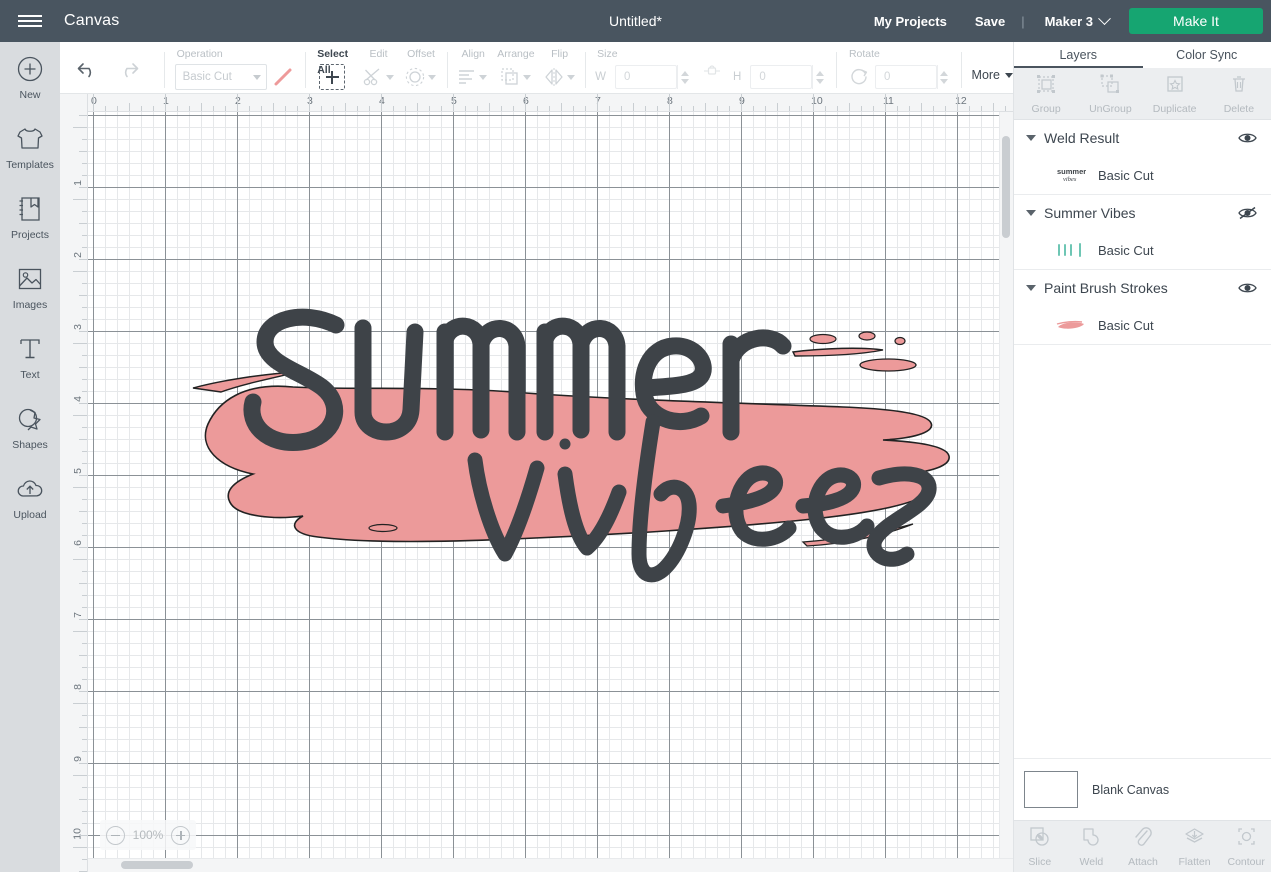  I want to click on zoom-in-button, so click(180, 835).